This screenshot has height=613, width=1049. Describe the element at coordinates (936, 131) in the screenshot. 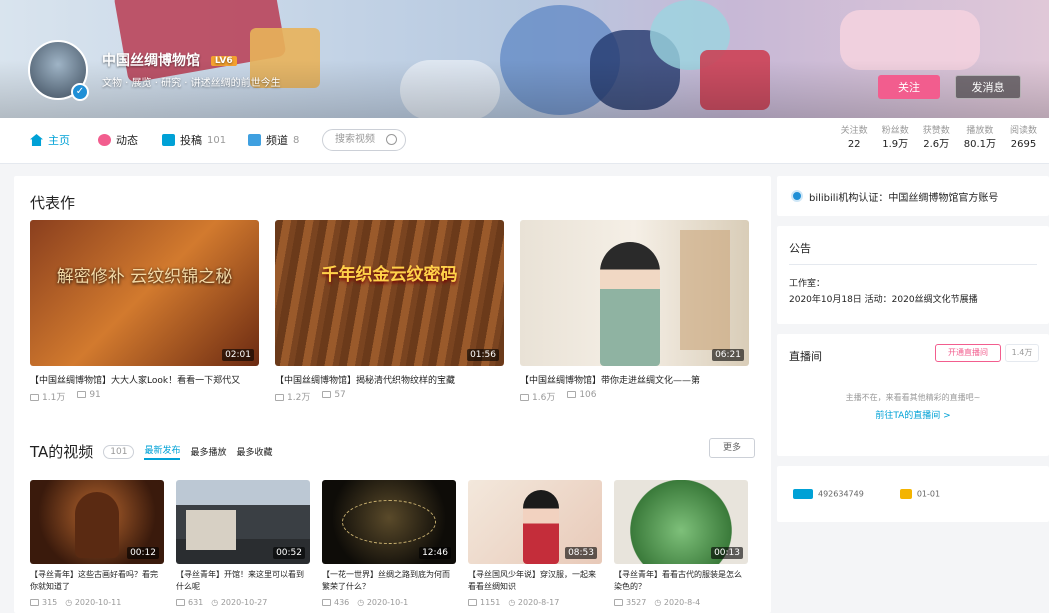

I see `stat-label: 获赞数` at that location.